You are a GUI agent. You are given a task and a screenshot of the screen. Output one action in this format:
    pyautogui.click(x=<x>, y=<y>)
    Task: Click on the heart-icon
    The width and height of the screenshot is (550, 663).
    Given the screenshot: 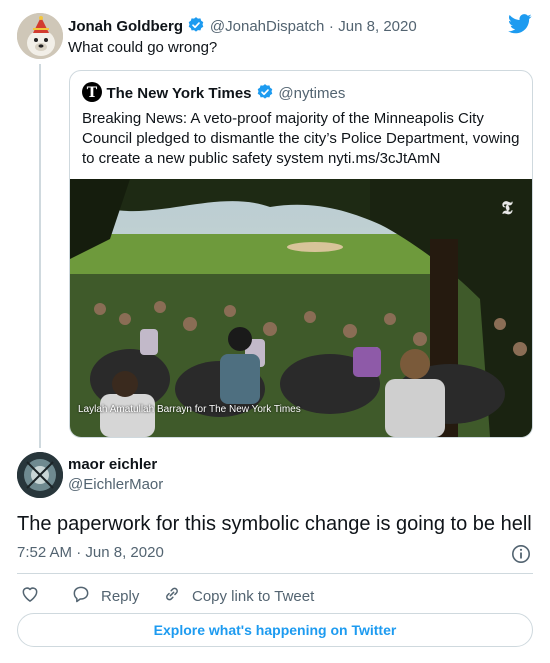 What is the action you would take?
    pyautogui.click(x=30, y=596)
    